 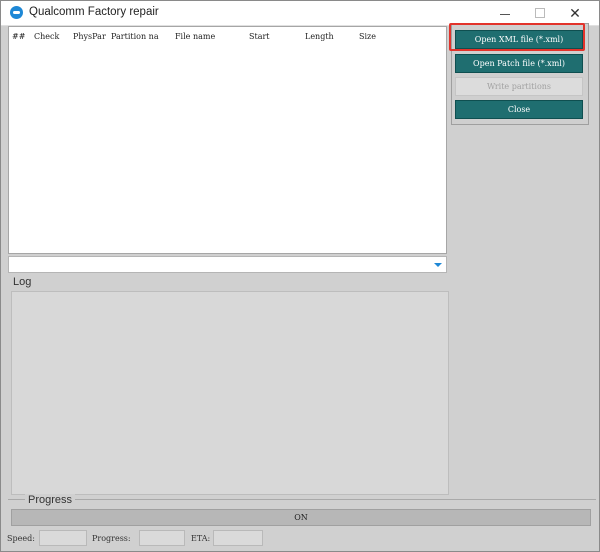 I want to click on minimize-icon, so click(x=505, y=14).